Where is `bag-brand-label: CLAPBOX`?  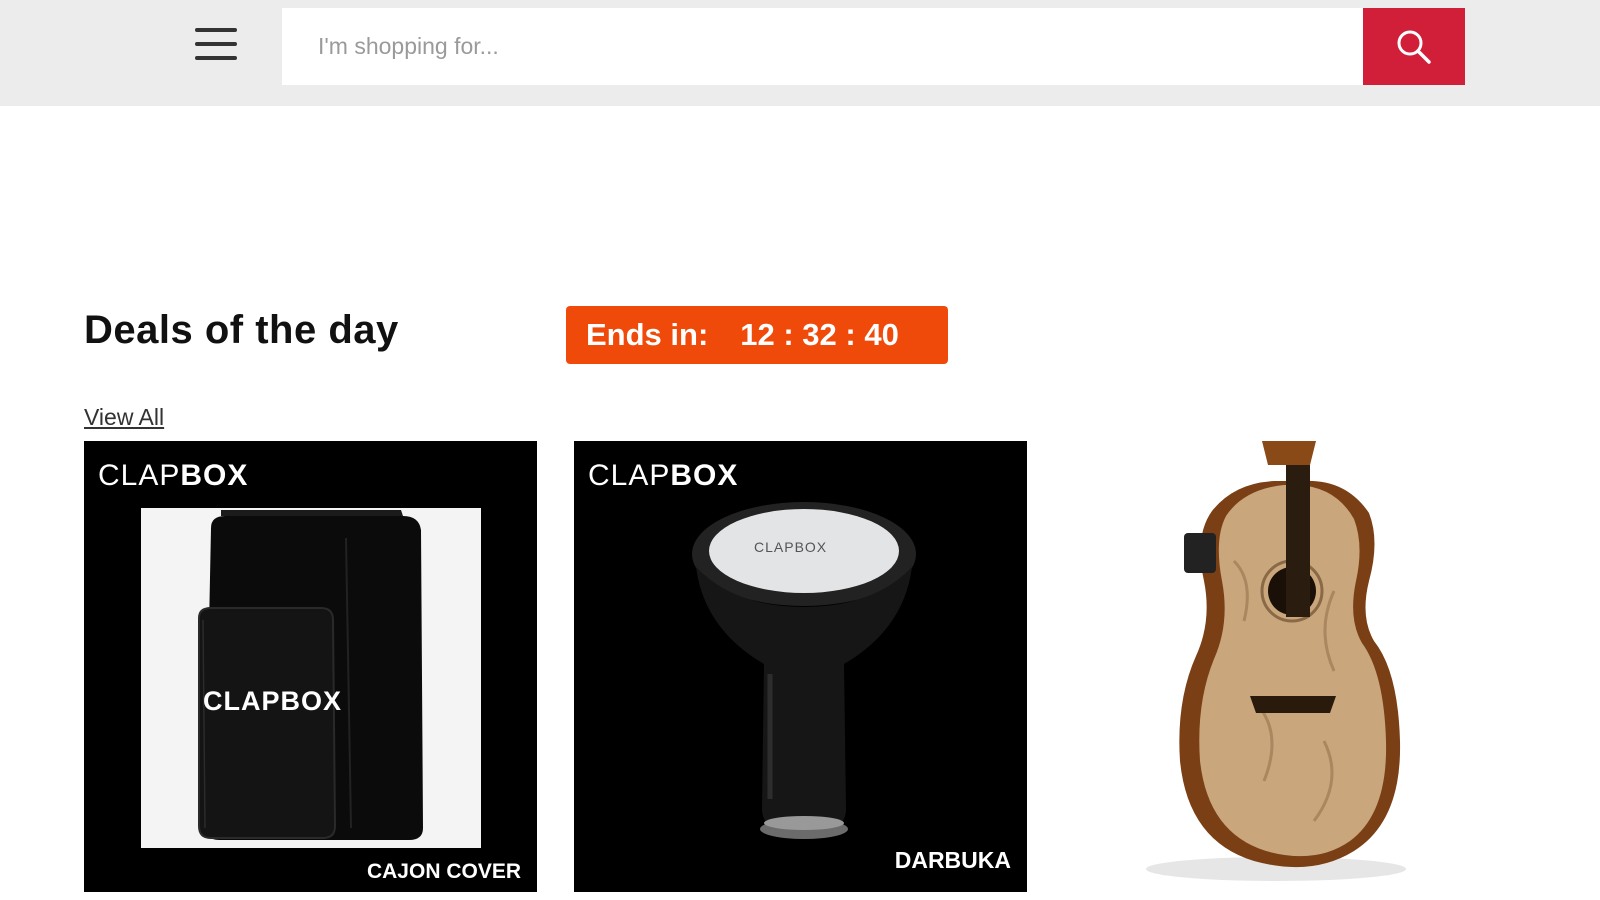
bag-brand-label: CLAPBOX is located at coordinates (273, 701).